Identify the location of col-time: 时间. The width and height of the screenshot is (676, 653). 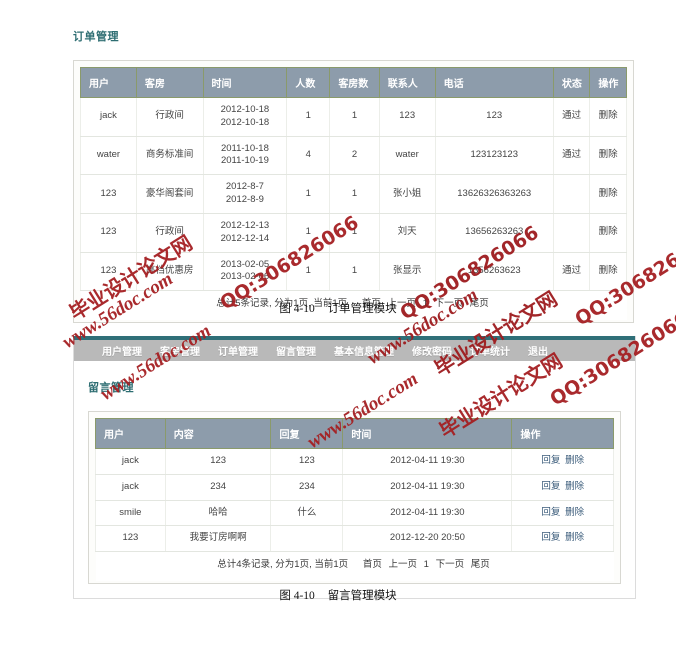
(245, 82).